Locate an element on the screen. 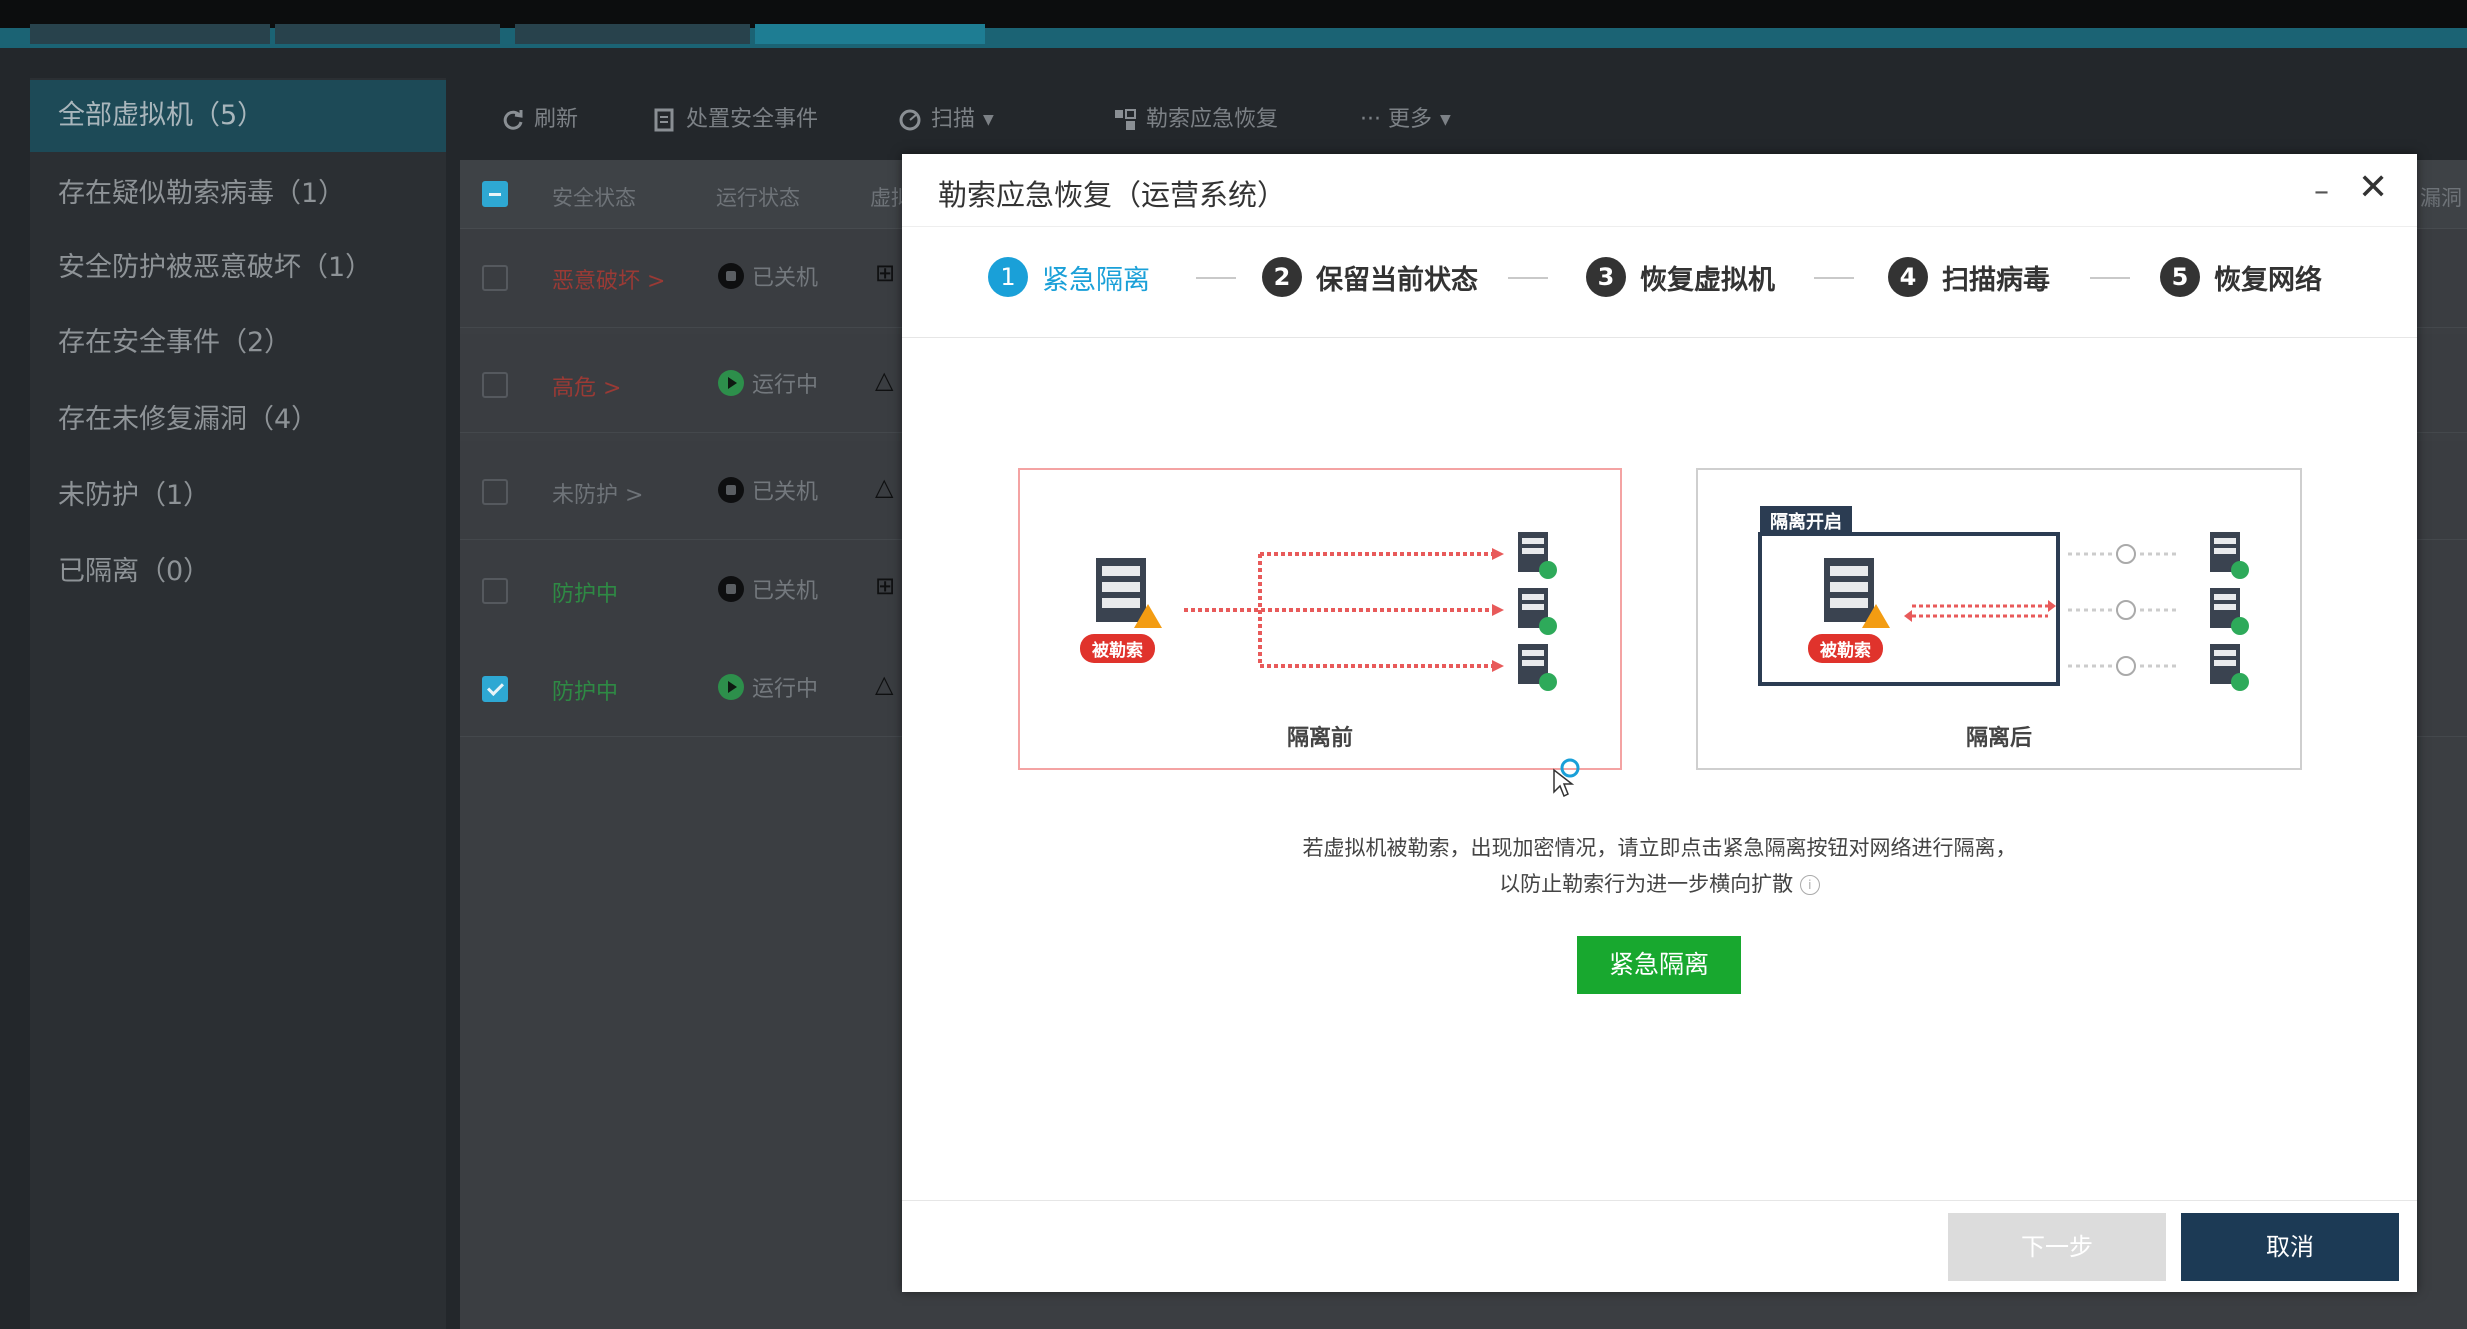 The height and width of the screenshot is (1329, 2467). close-button: ✕ is located at coordinates (2373, 188).